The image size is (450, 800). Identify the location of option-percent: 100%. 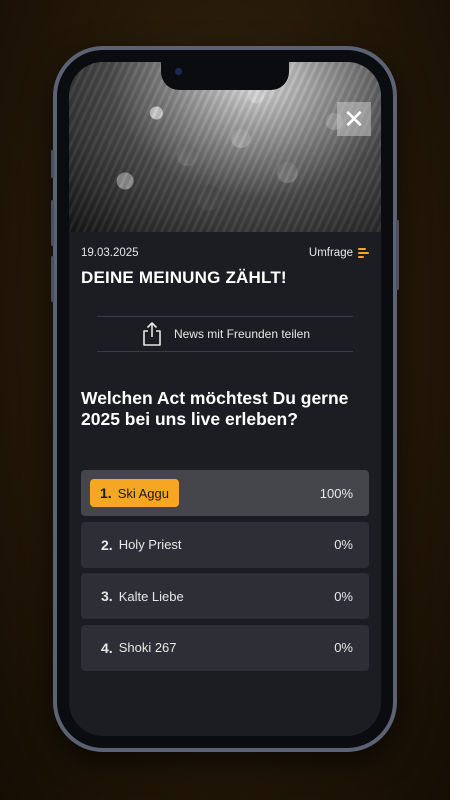
(336, 493).